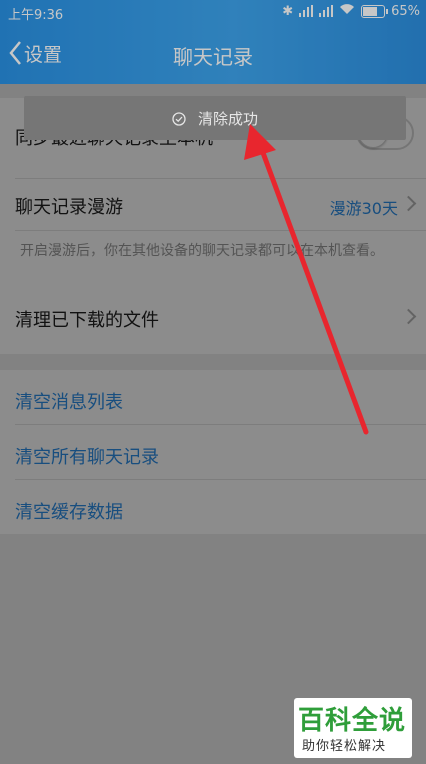  What do you see at coordinates (344, 746) in the screenshot?
I see `watermark-slogan: 助你轻松解决` at bounding box center [344, 746].